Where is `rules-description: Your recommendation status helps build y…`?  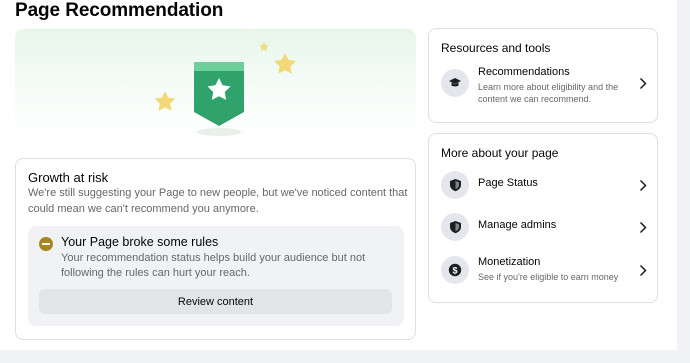
rules-description: Your recommendation status helps build y… is located at coordinates (213, 265).